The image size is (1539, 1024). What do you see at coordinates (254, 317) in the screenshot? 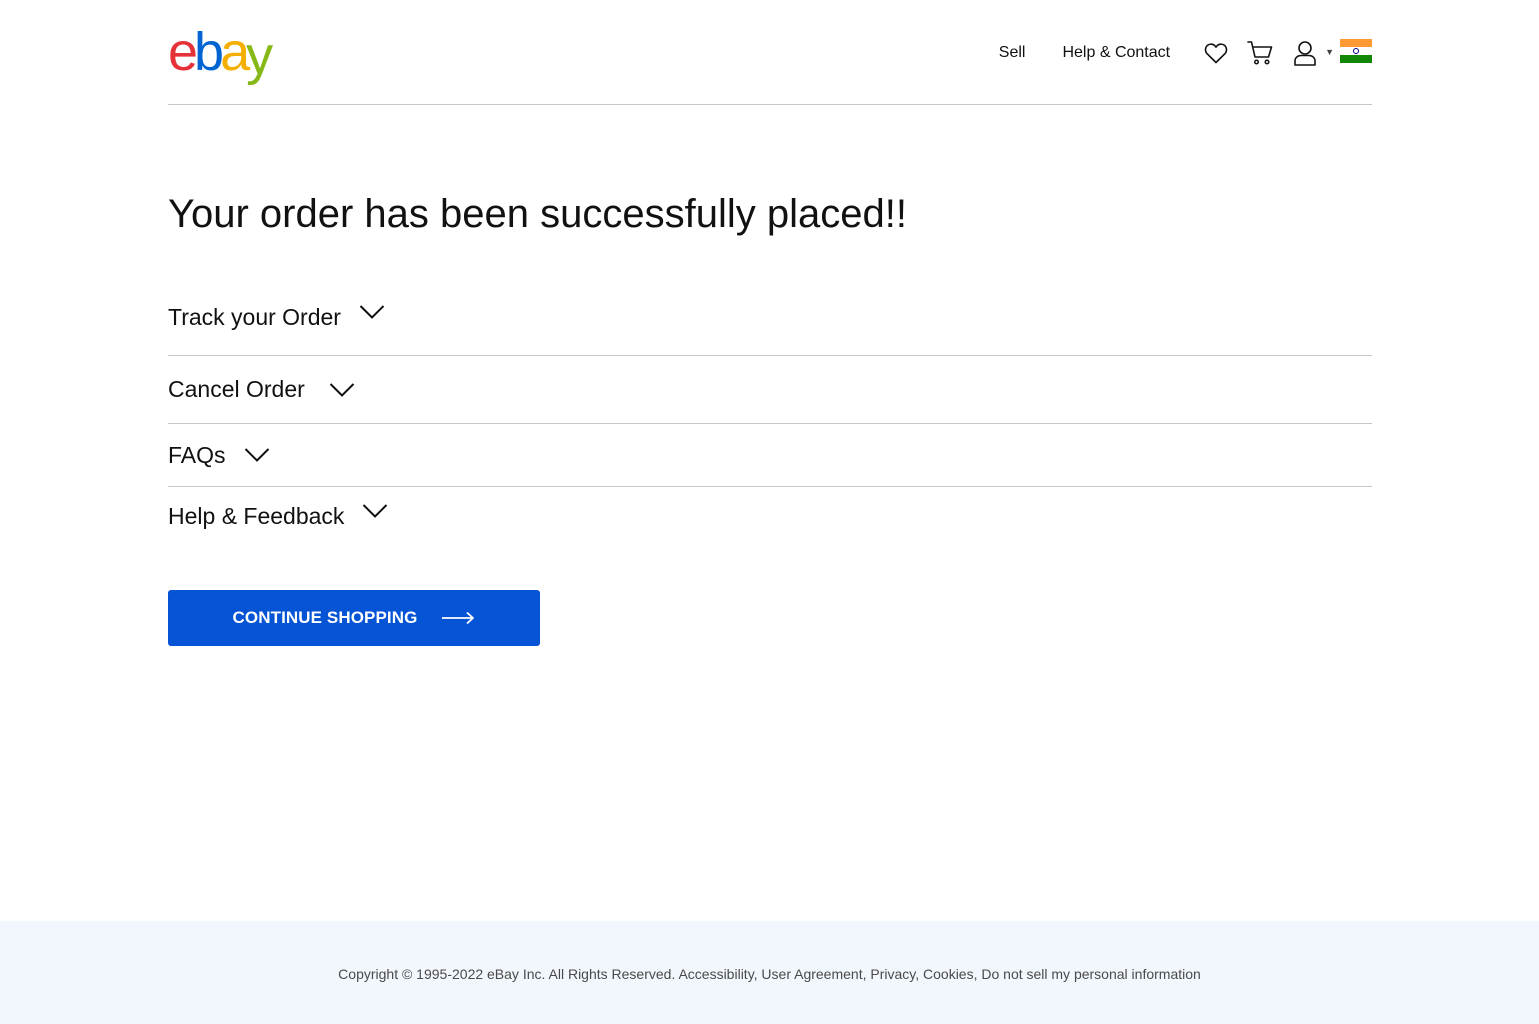
I see `accordion-label: Track your Order` at bounding box center [254, 317].